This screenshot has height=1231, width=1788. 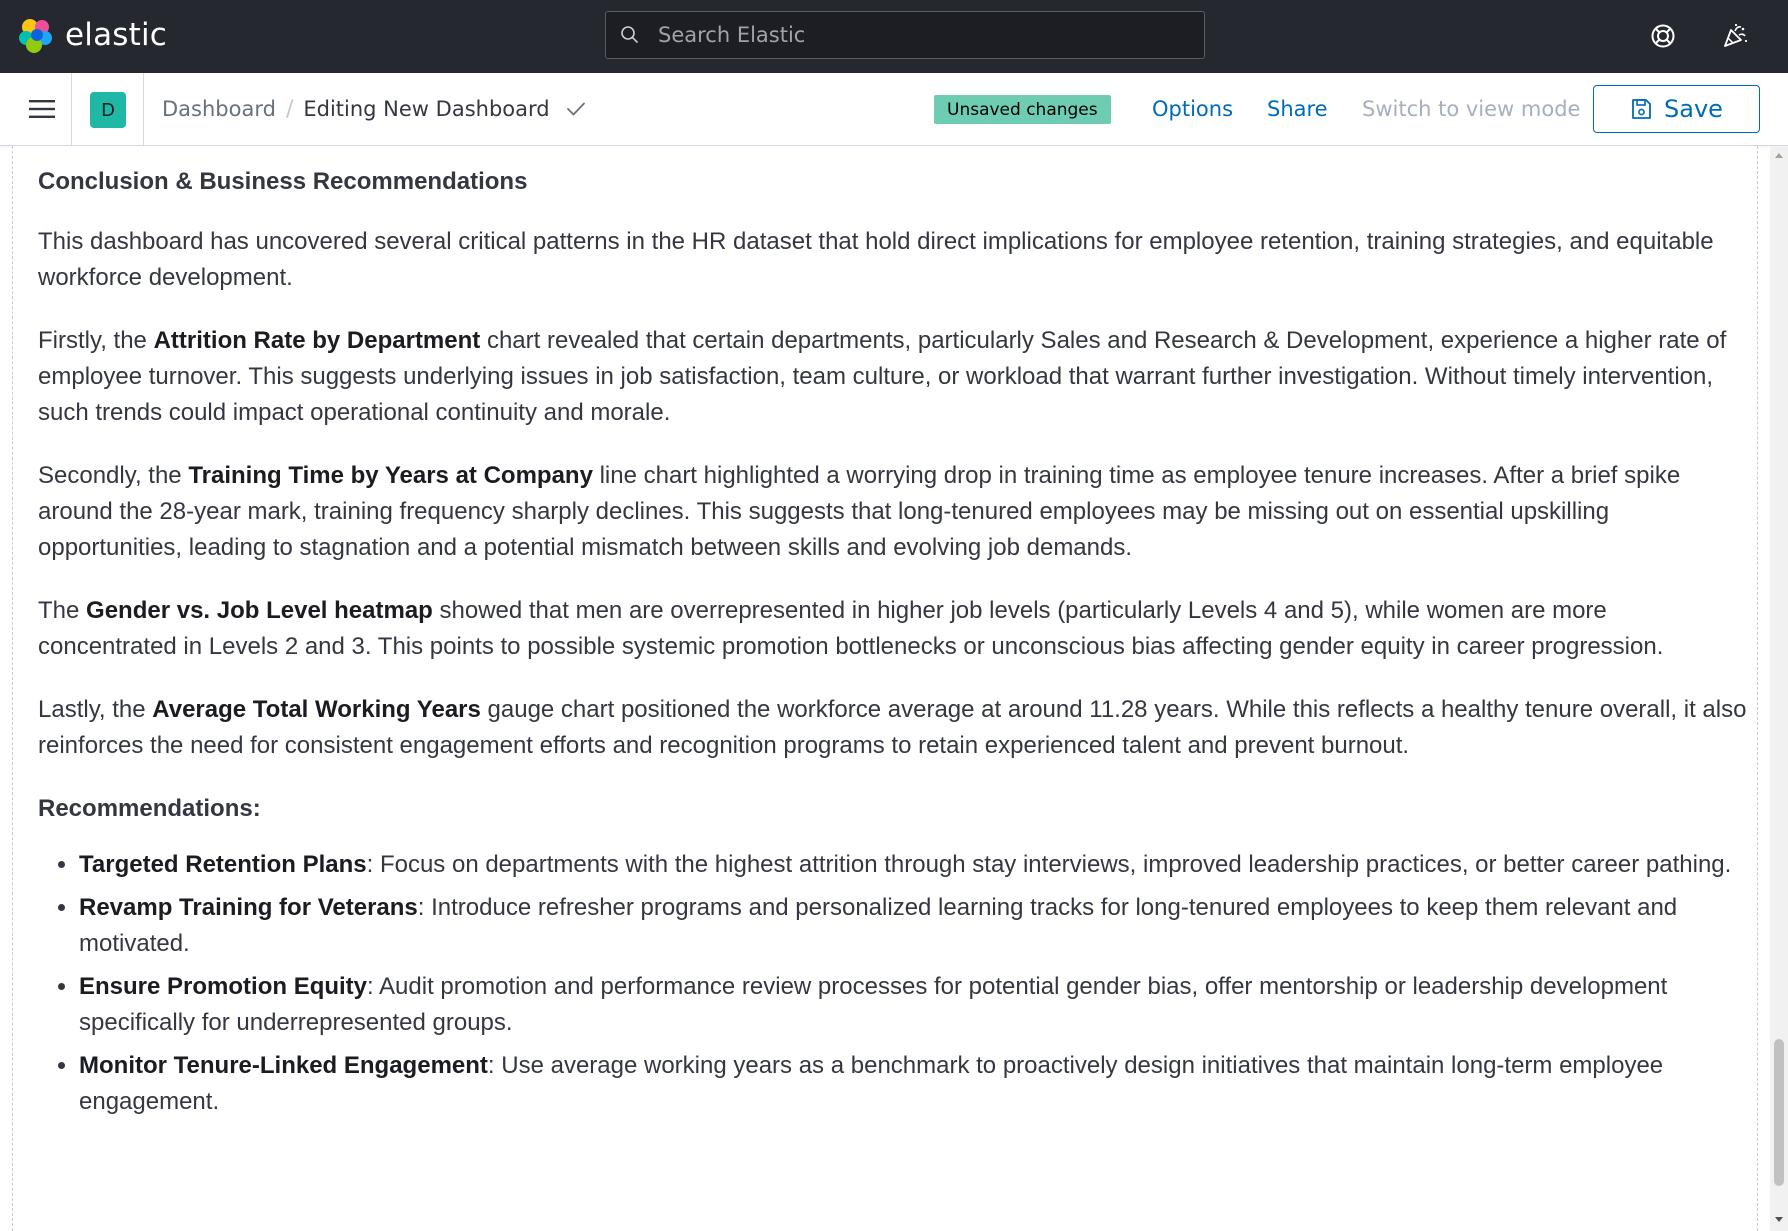 I want to click on nav-menu-button, so click(x=42, y=109).